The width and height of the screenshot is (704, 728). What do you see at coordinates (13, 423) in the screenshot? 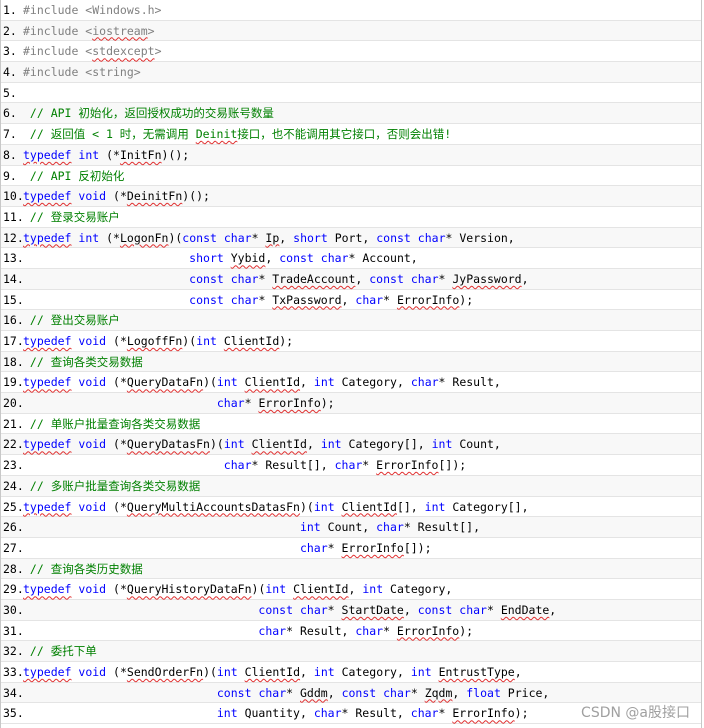
I see `line-number: 21.` at bounding box center [13, 423].